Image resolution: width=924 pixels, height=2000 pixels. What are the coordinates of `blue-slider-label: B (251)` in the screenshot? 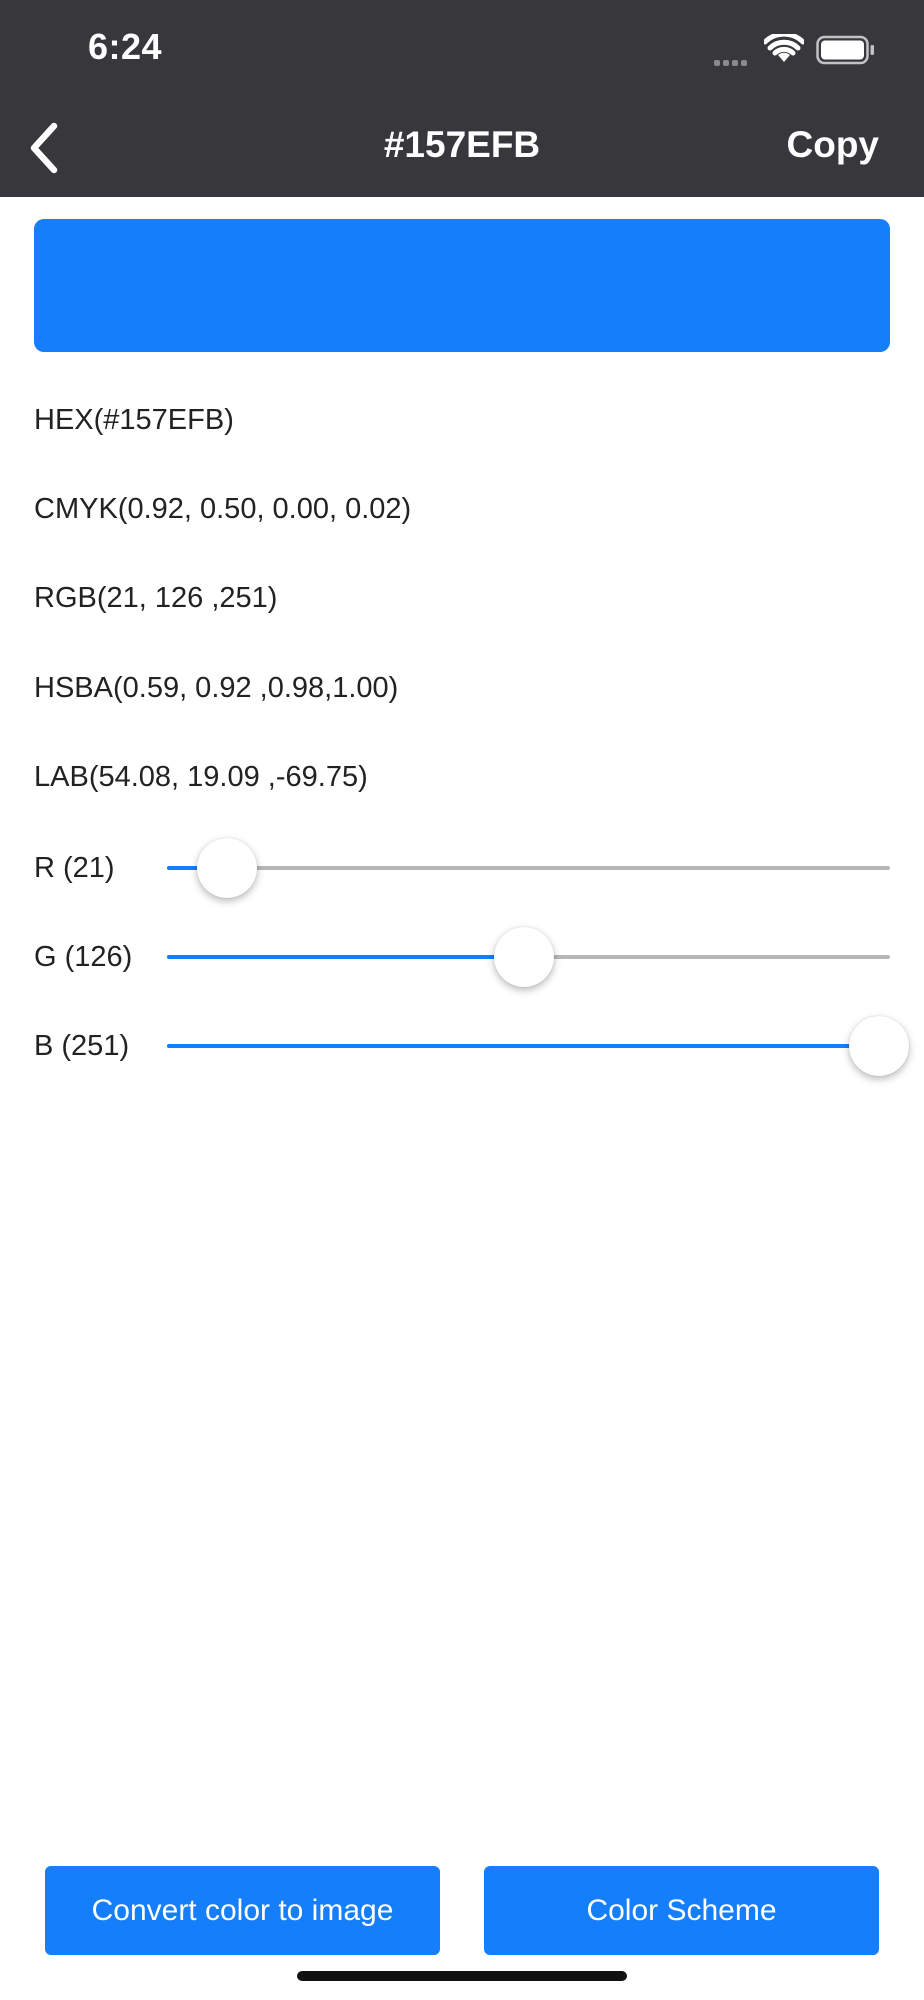 It's located at (82, 1046).